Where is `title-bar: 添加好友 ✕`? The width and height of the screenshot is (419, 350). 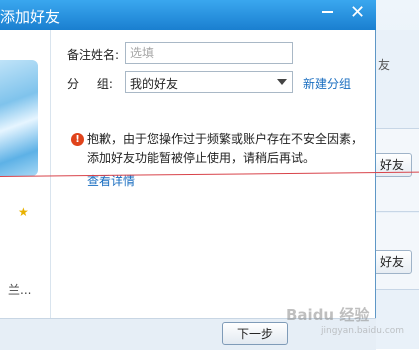
title-bar: 添加好友 ✕ is located at coordinates (188, 15).